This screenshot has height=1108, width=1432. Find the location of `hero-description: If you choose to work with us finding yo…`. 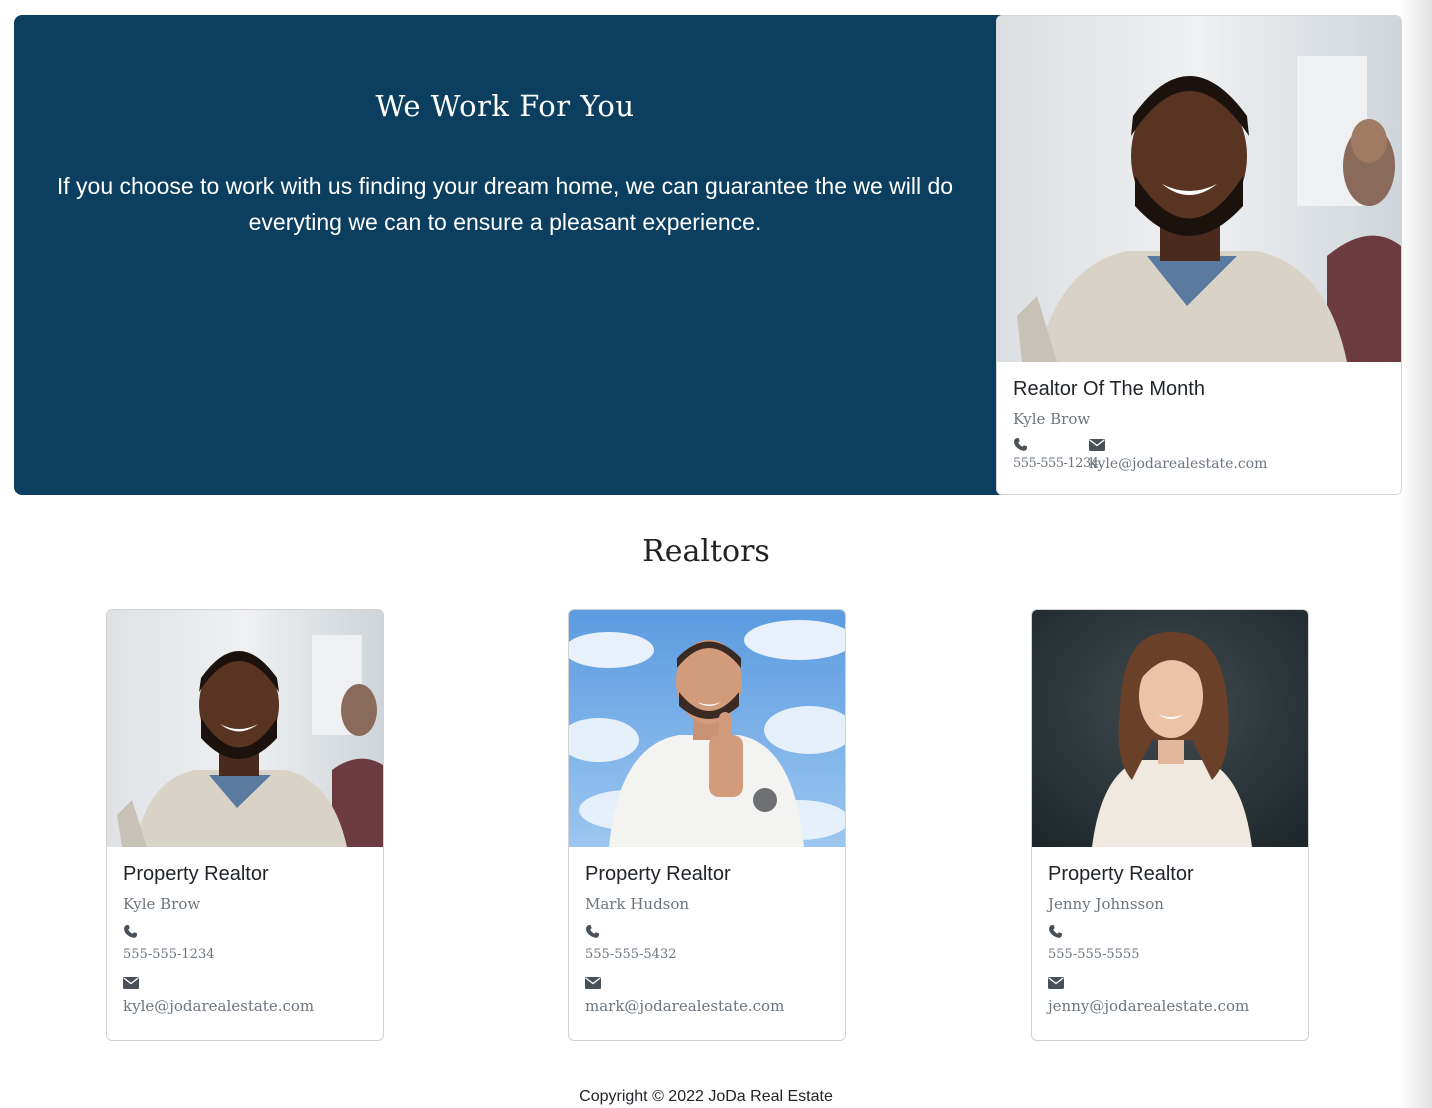

hero-description: If you choose to work with us finding yo… is located at coordinates (505, 204).